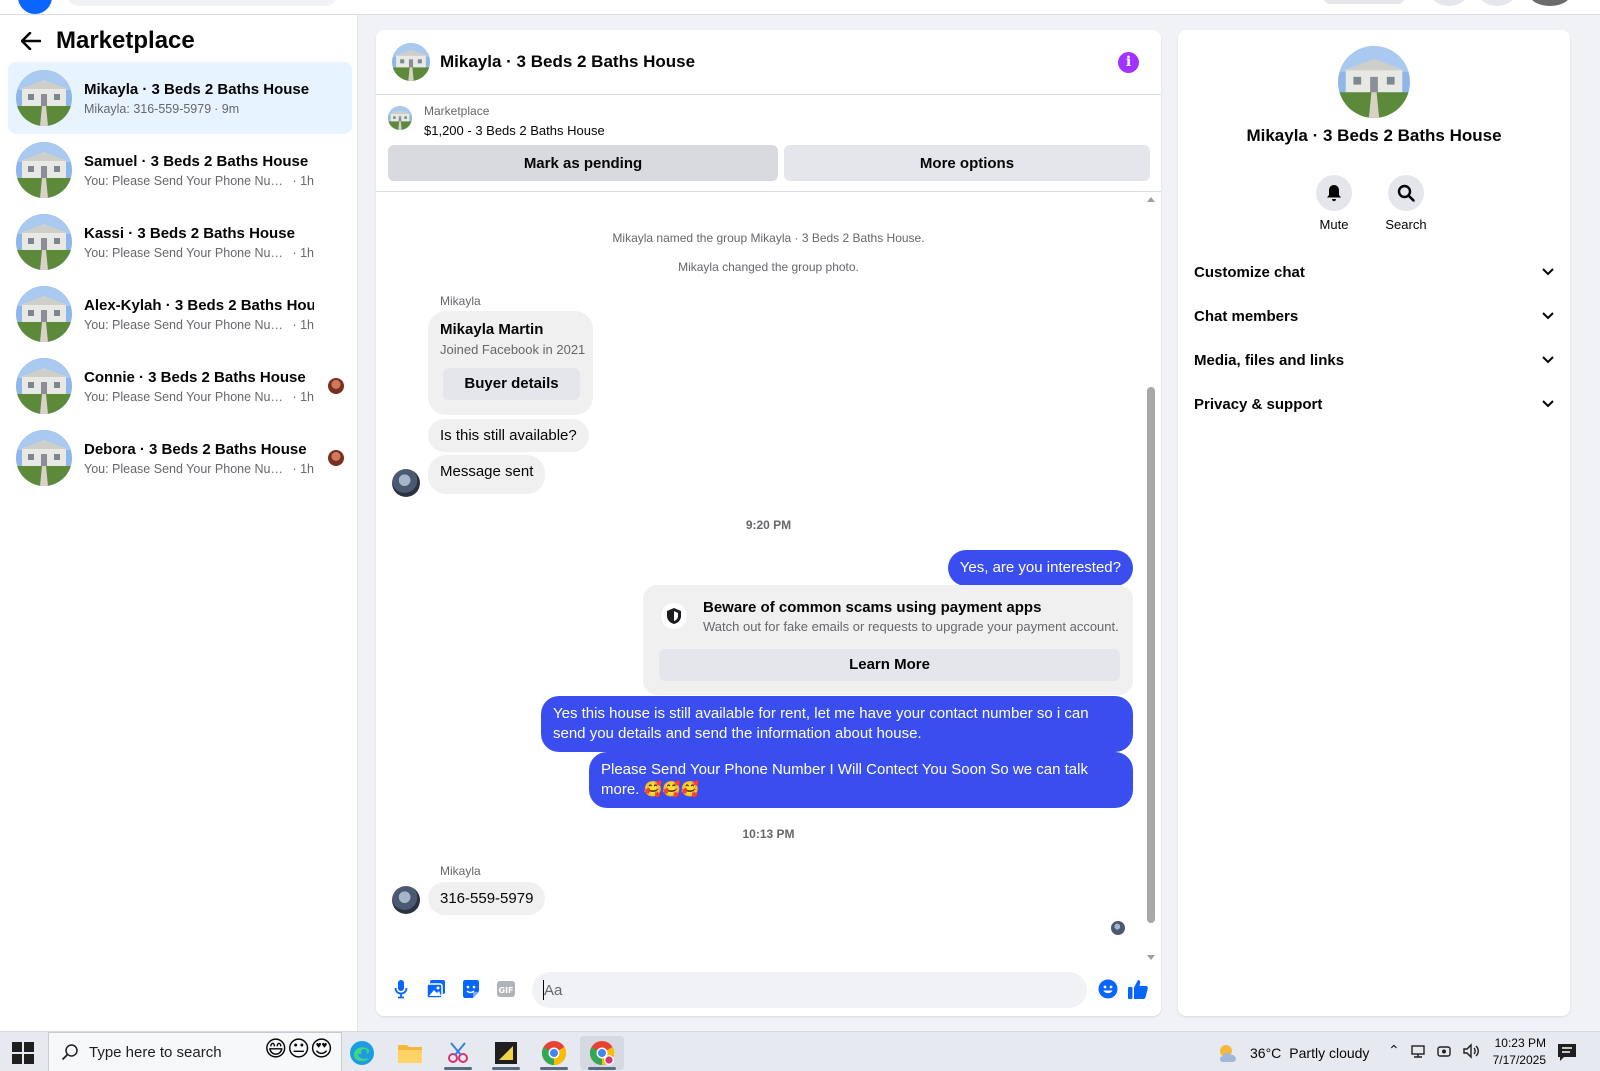  What do you see at coordinates (514, 130) in the screenshot?
I see `listing-price-title: $1,200 - 3 Beds 2 Baths House` at bounding box center [514, 130].